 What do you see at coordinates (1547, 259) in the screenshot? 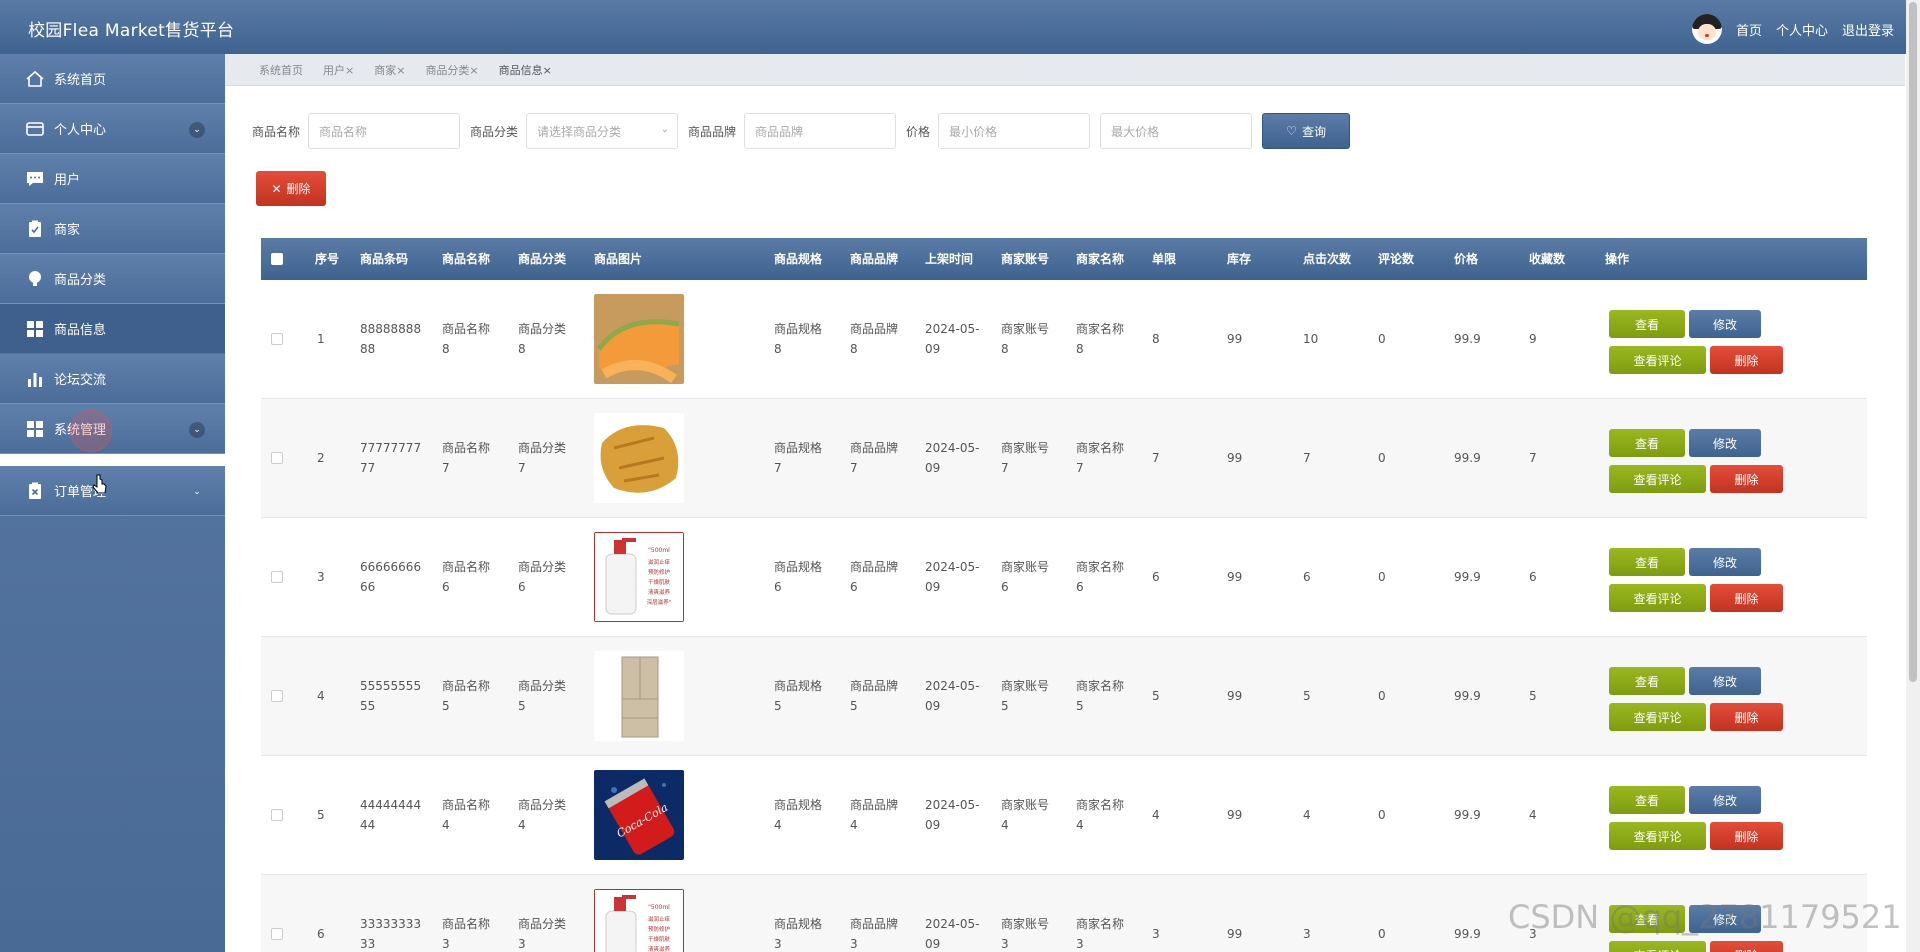
I see `col-header: 收藏数` at bounding box center [1547, 259].